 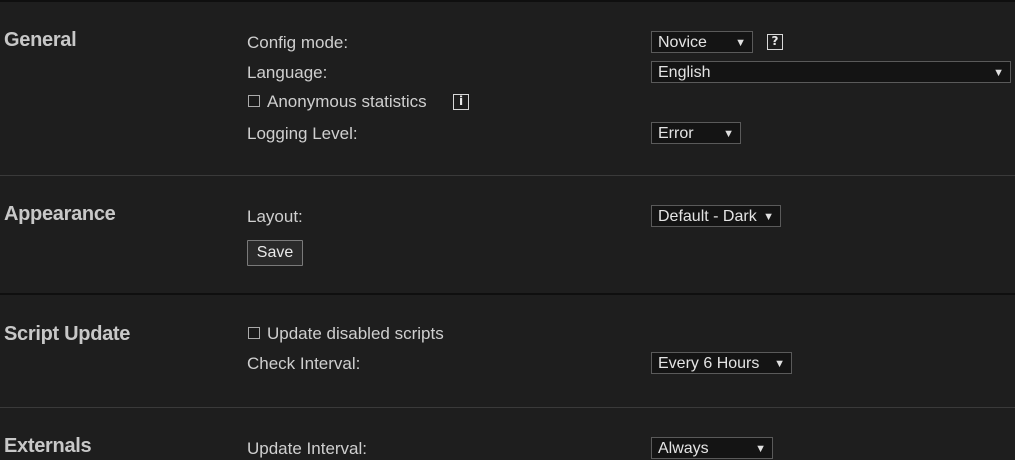 I want to click on layout-select: Default - Dark ▼, so click(x=716, y=216).